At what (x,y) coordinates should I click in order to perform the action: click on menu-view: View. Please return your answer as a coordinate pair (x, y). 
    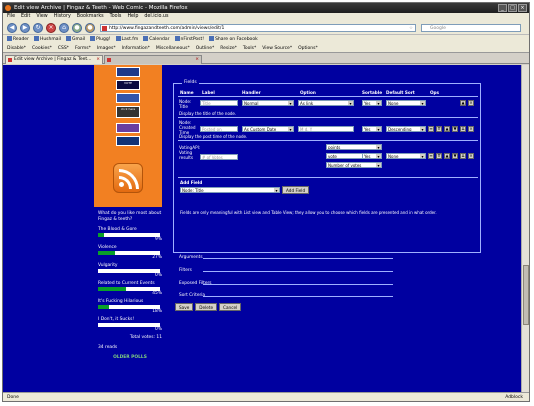
    Looking at the image, I should click on (41, 17).